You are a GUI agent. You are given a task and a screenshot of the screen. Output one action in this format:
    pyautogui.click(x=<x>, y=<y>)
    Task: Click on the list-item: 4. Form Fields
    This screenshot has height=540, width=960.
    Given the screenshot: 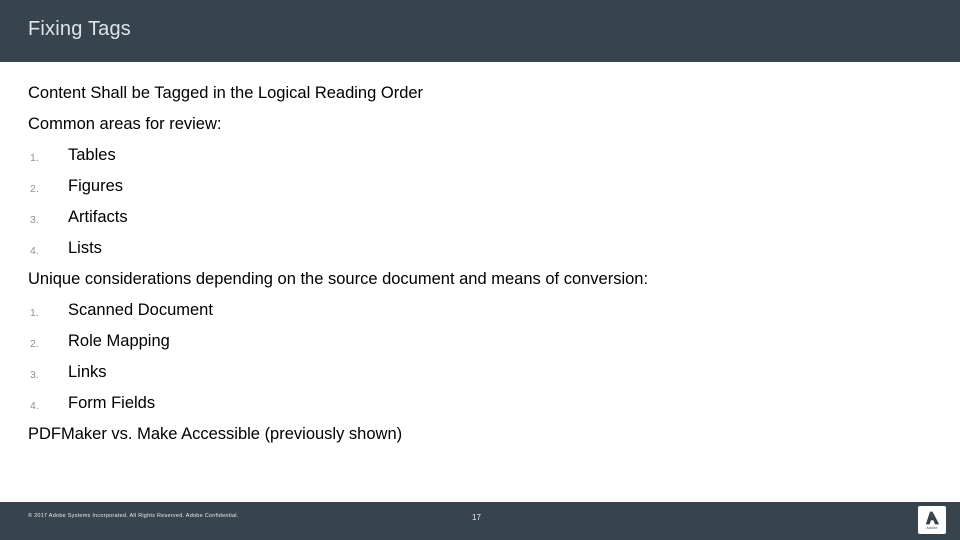 What is the action you would take?
    pyautogui.click(x=483, y=403)
    